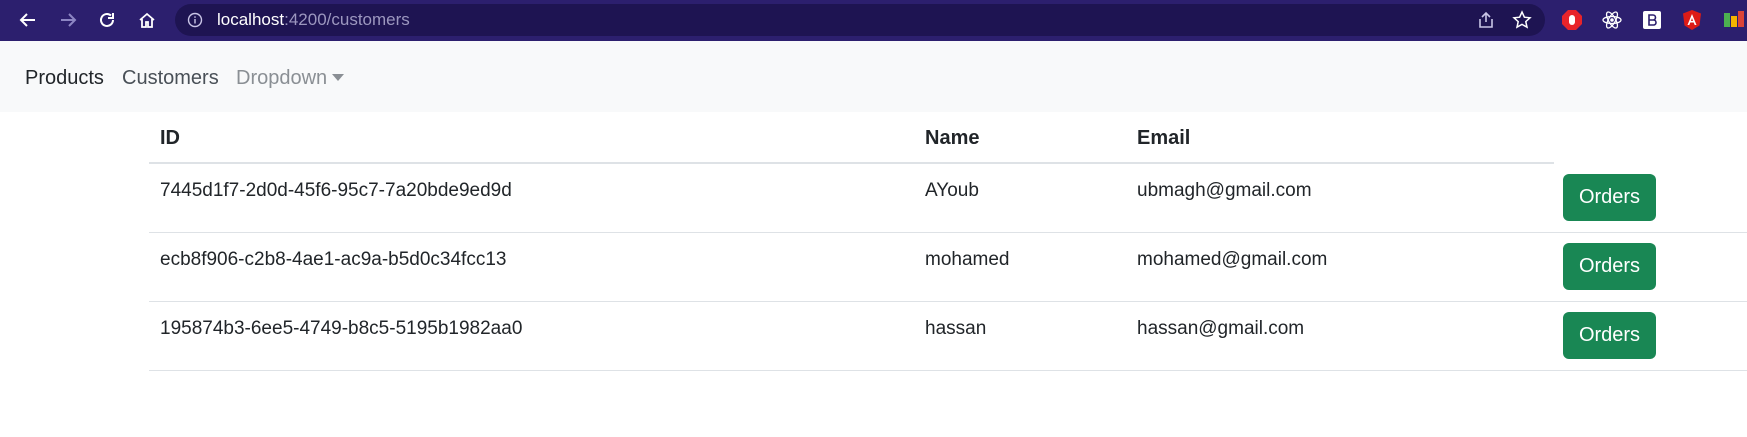  I want to click on nav-dropdown-label: Dropdown, so click(282, 78).